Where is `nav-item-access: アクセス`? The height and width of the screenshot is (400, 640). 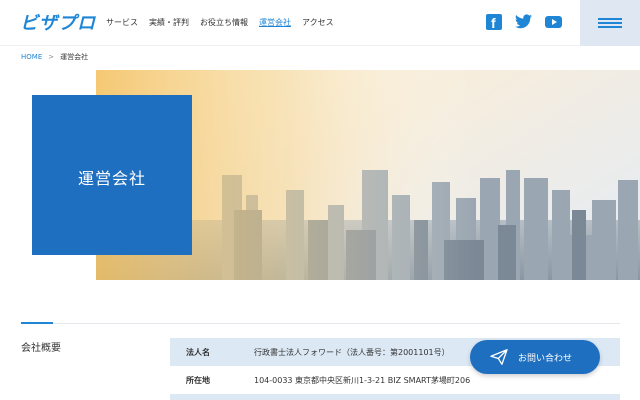 nav-item-access: アクセス is located at coordinates (318, 22).